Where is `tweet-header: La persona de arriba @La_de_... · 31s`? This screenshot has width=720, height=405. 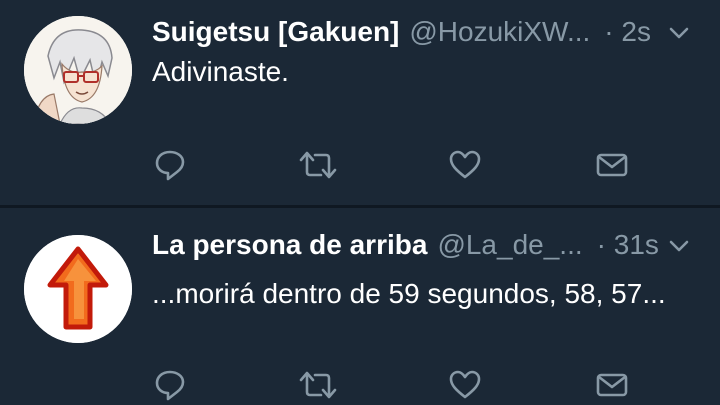 tweet-header: La persona de arriba @La_de_... · 31s is located at coordinates (426, 245).